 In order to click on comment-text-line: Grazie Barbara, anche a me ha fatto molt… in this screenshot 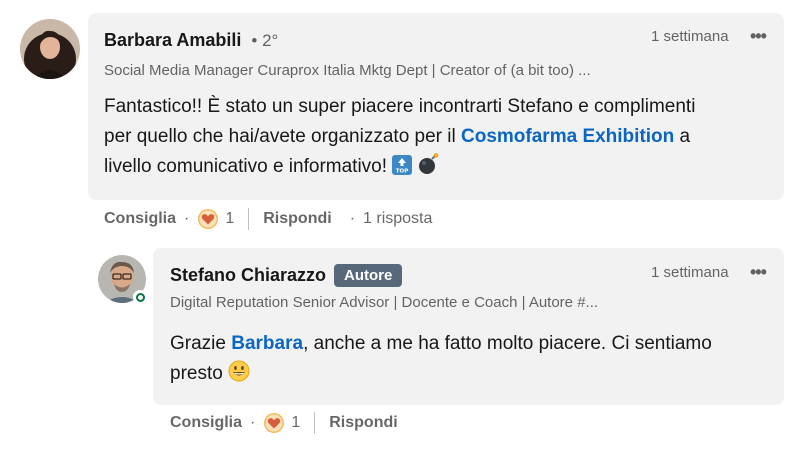, I will do `click(470, 344)`.